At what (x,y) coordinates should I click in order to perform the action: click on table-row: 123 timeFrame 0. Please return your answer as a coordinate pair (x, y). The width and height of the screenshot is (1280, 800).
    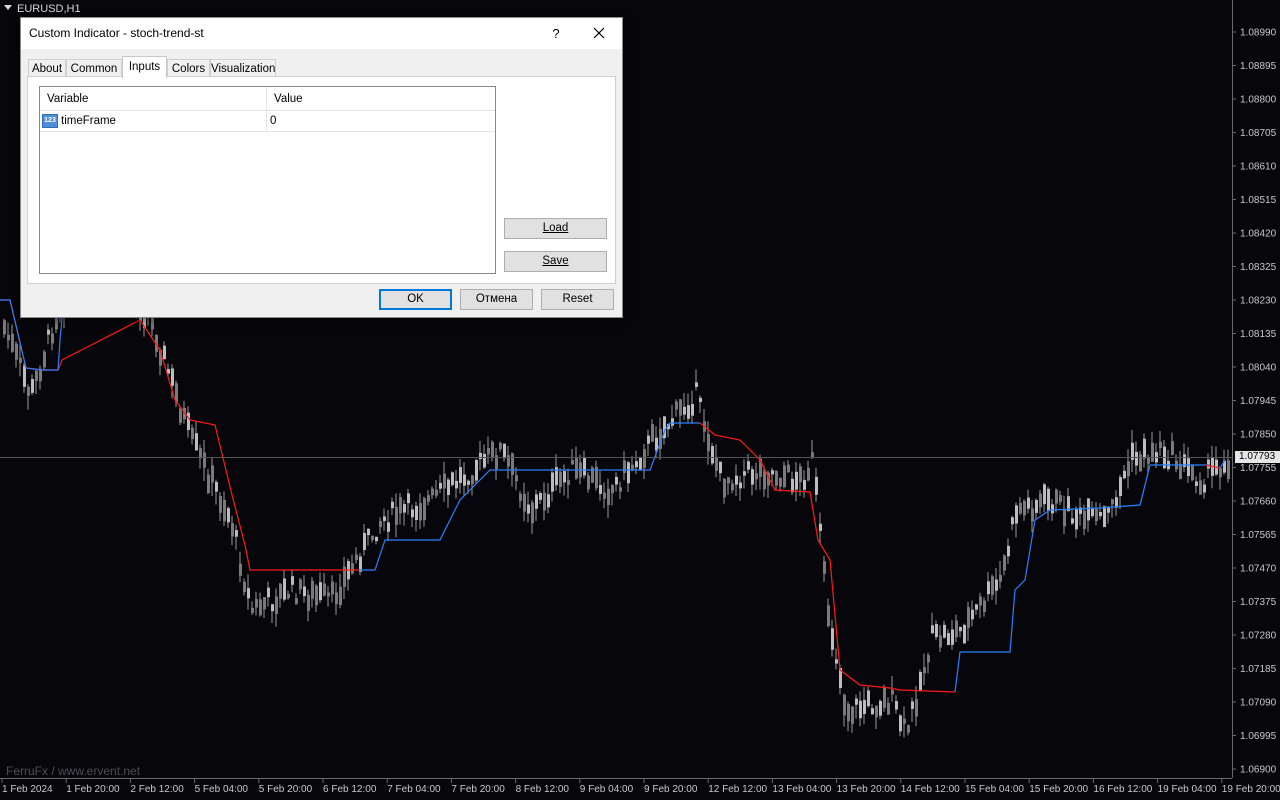
    Looking at the image, I should click on (267, 121).